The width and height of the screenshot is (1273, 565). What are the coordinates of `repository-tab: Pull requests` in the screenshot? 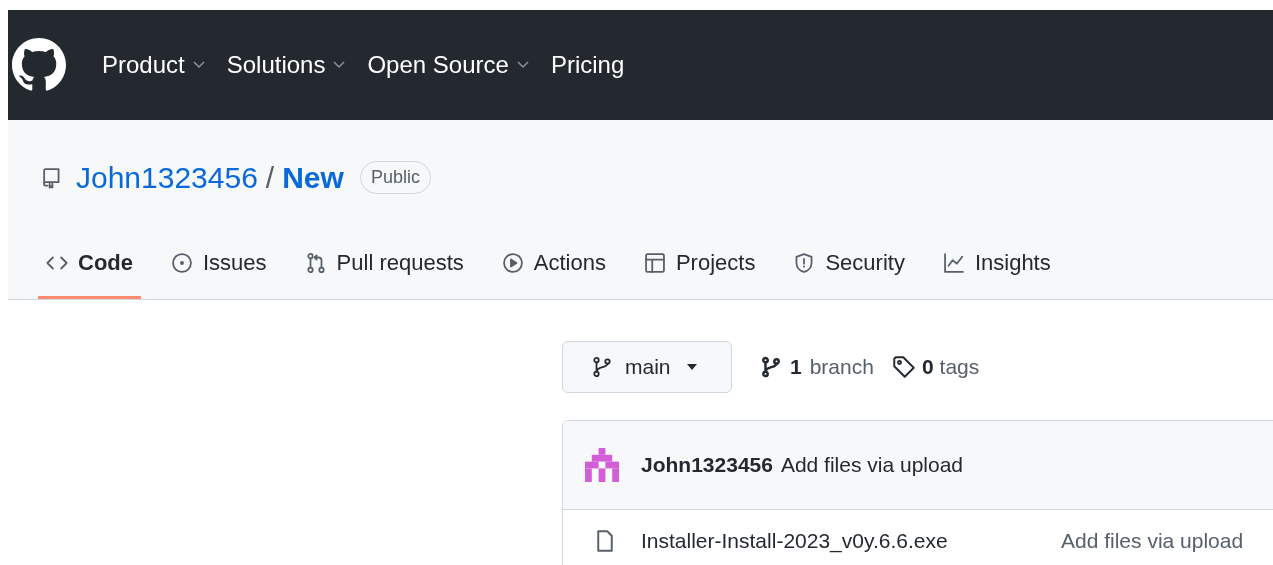 It's located at (384, 264).